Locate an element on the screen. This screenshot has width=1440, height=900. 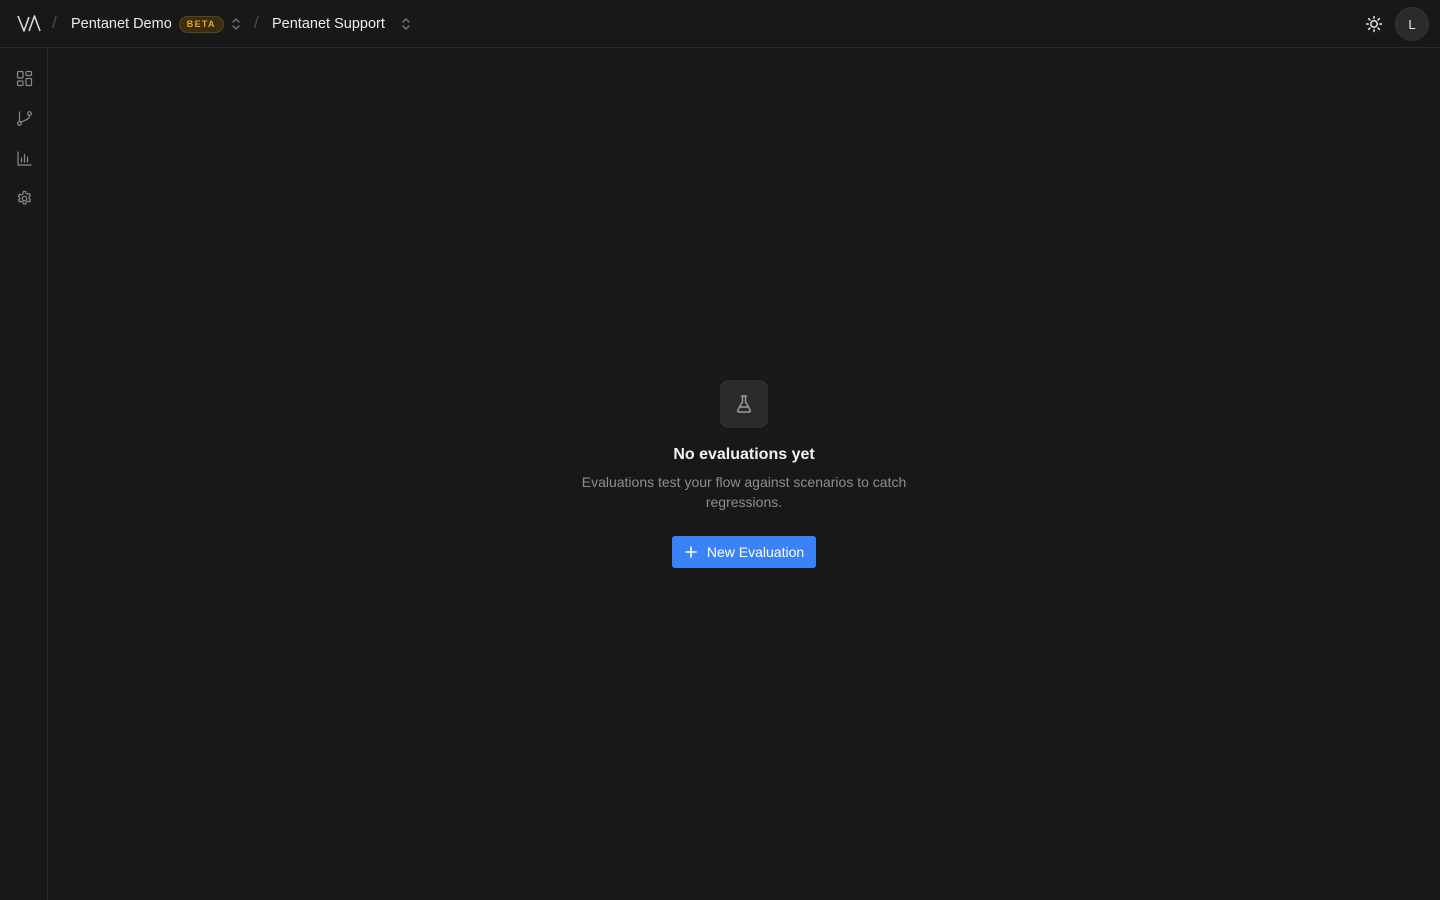
sidebar-item-analytics is located at coordinates (24, 158).